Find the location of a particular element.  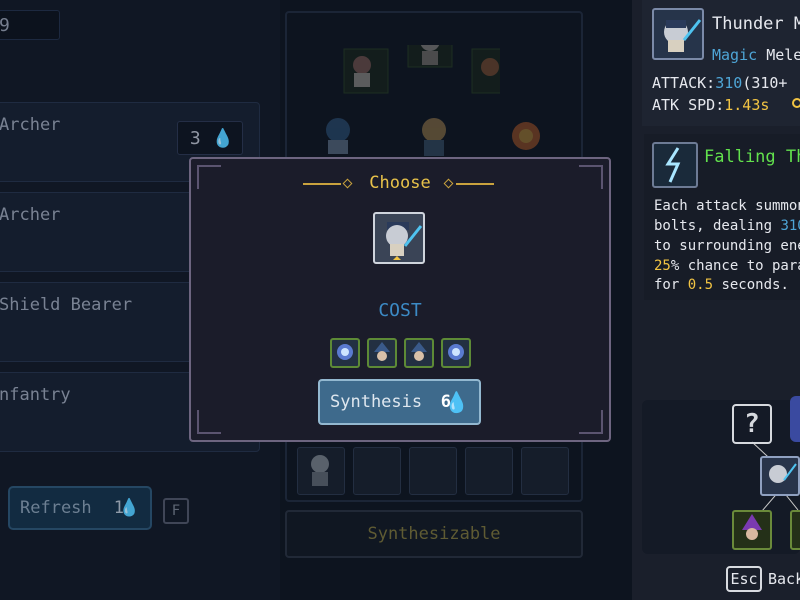

unknown-recipe-icon: ? is located at coordinates (752, 424).